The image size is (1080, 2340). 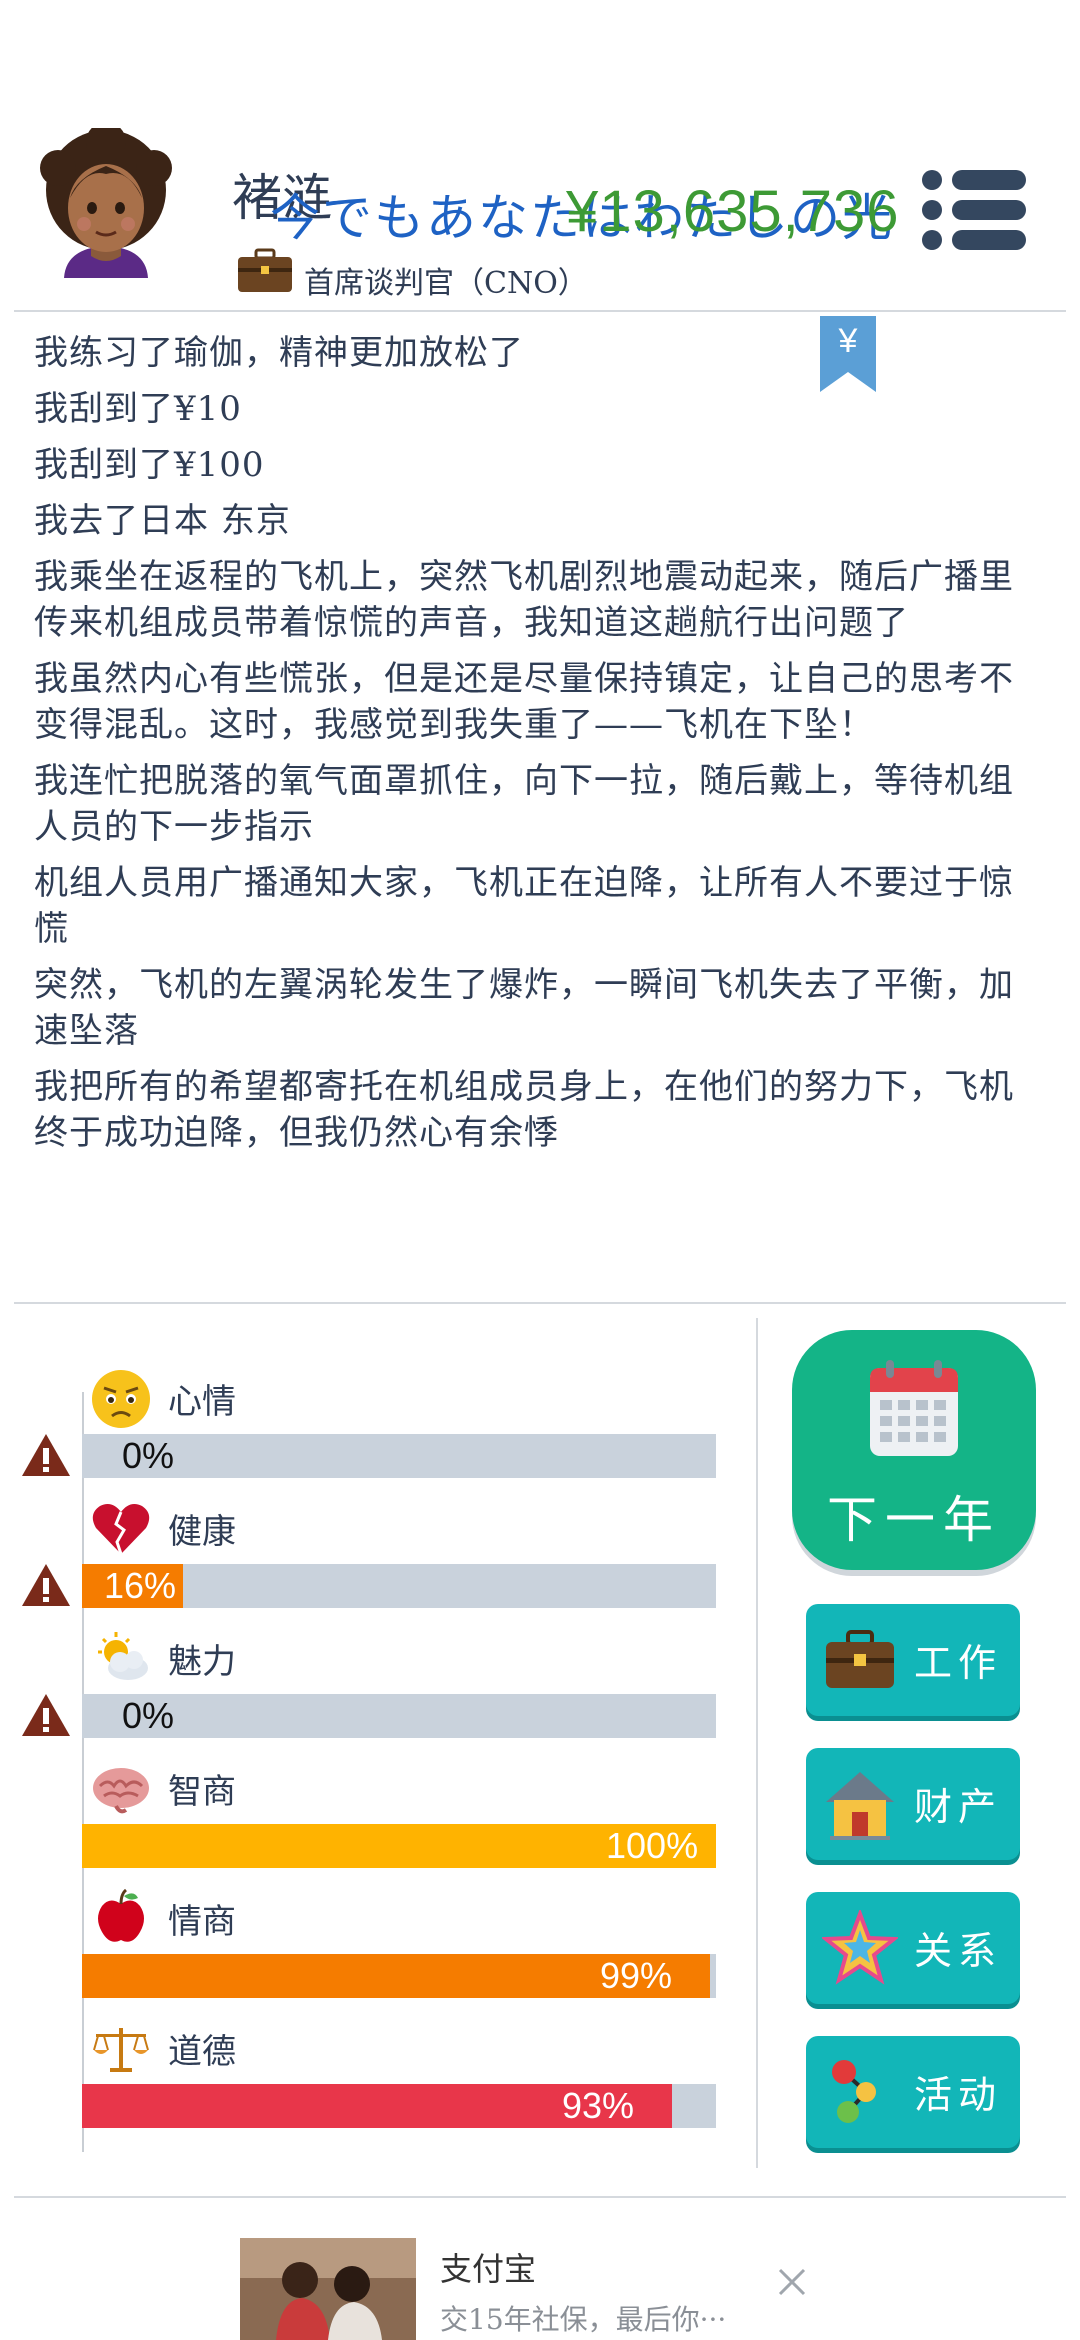 I want to click on ad-description: 交15年社保，最后你···, so click(x=583, y=2318).